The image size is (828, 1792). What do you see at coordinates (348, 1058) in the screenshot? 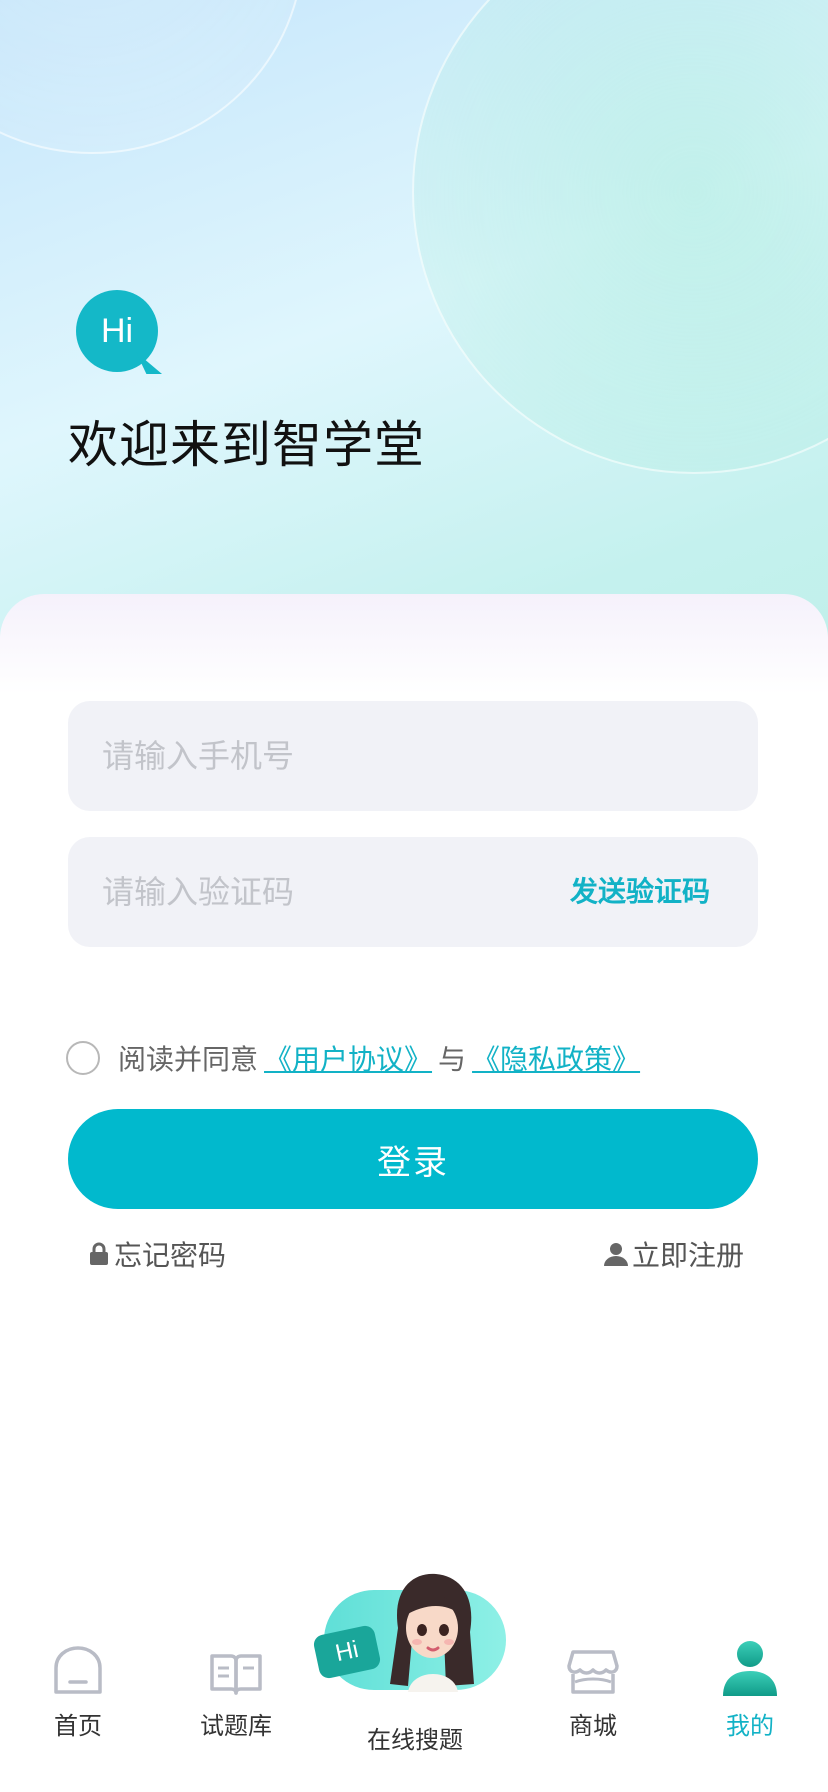
I see `user-agreement-link: 《用户协议》` at bounding box center [348, 1058].